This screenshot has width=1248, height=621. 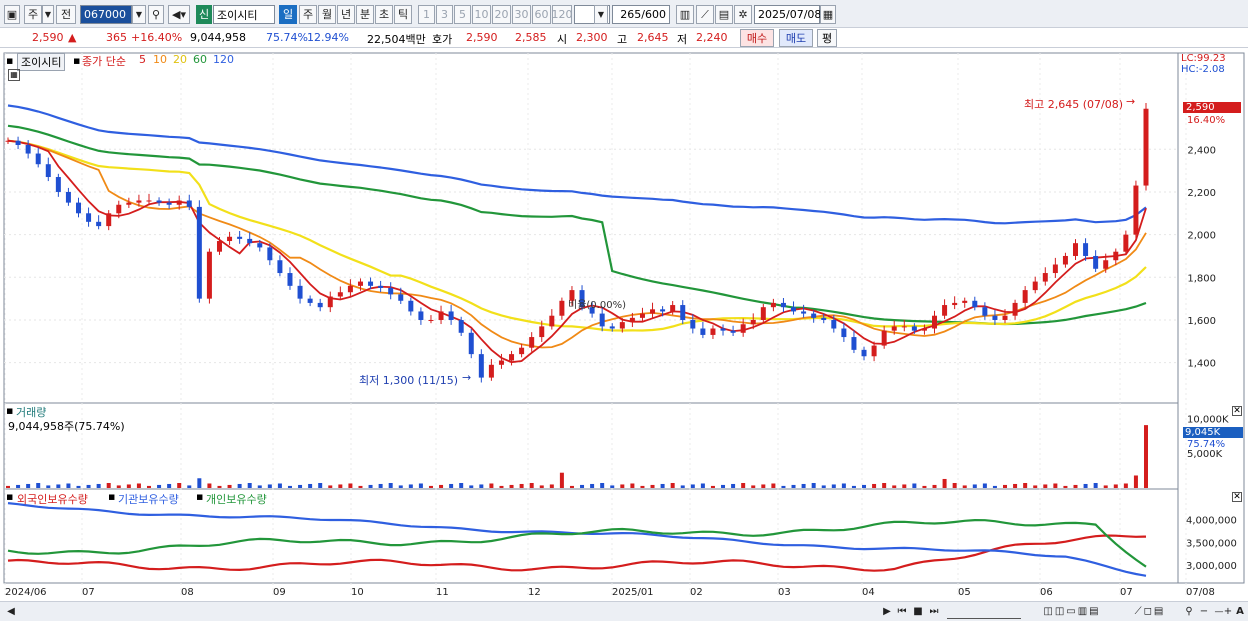 What do you see at coordinates (1131, 101) in the screenshot?
I see `high-arrow-icon: →` at bounding box center [1131, 101].